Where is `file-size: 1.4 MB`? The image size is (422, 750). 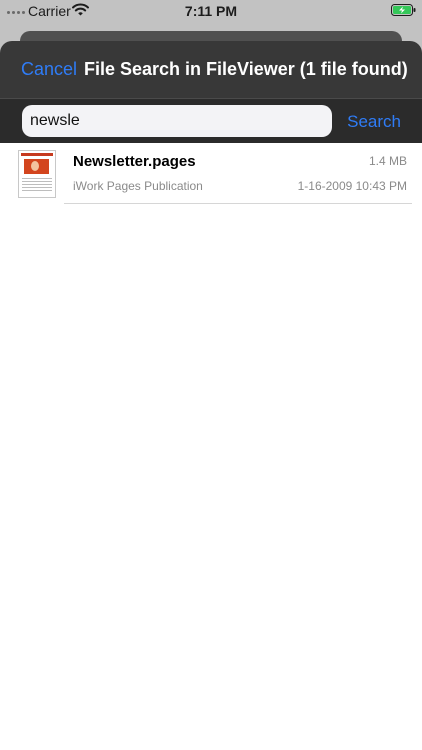
file-size: 1.4 MB is located at coordinates (387, 161).